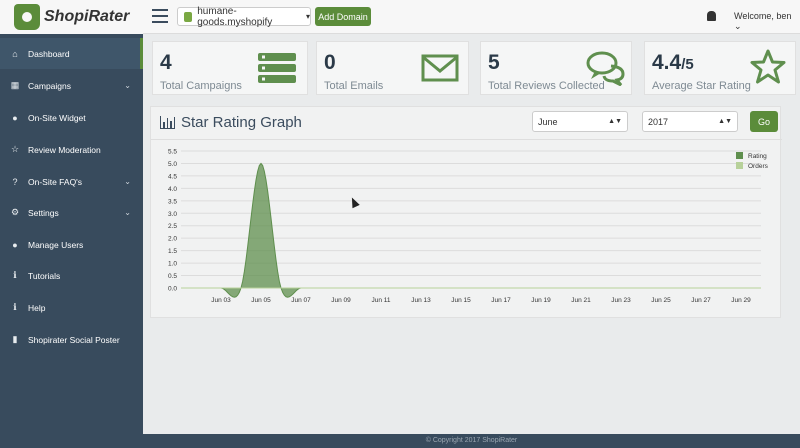  Describe the element at coordinates (581, 300) in the screenshot. I see `x-tick-label: Jun 21` at that location.